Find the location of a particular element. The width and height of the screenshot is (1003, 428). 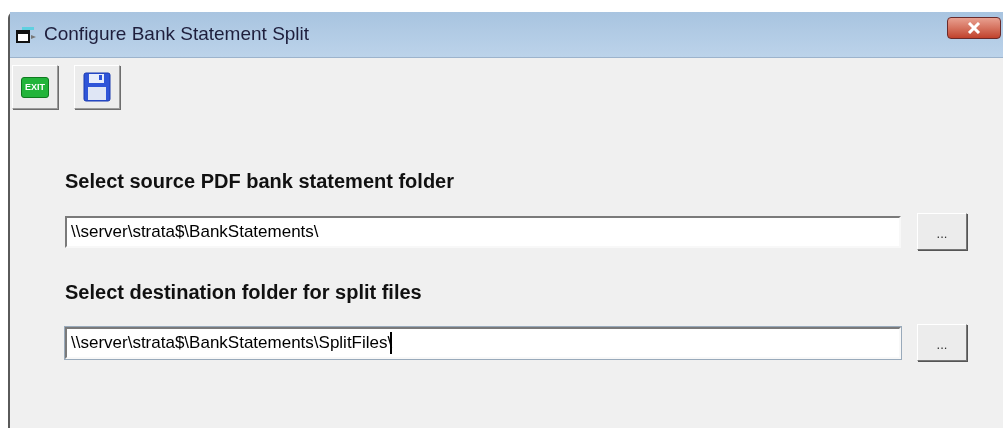

section-heading: Select source PDF bank statement folder is located at coordinates (260, 181).